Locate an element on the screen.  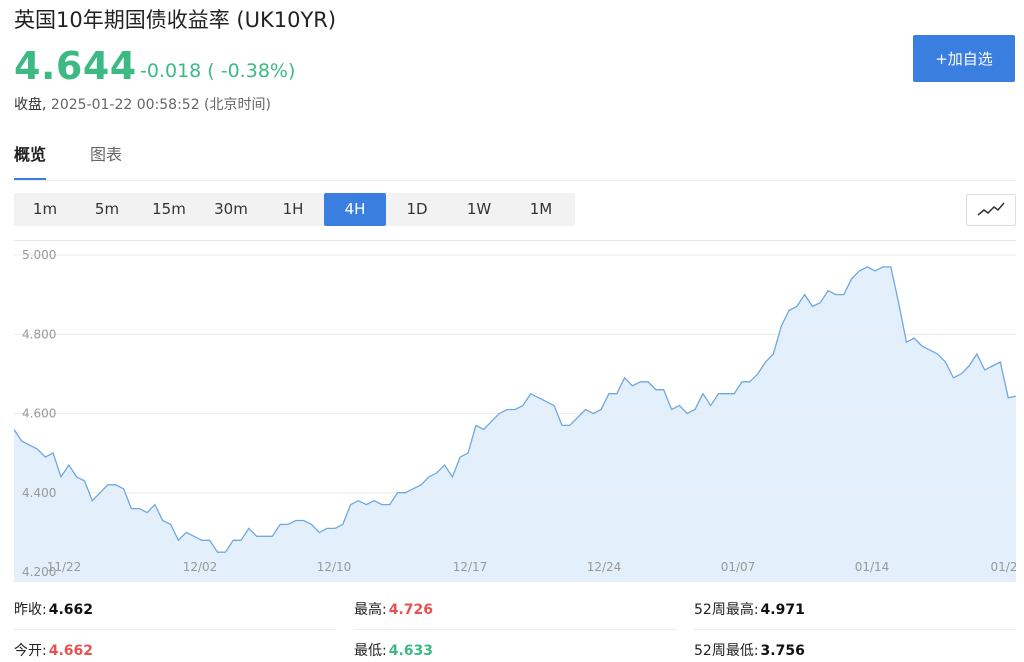
y-tick-label: 4.400 is located at coordinates (39, 493).